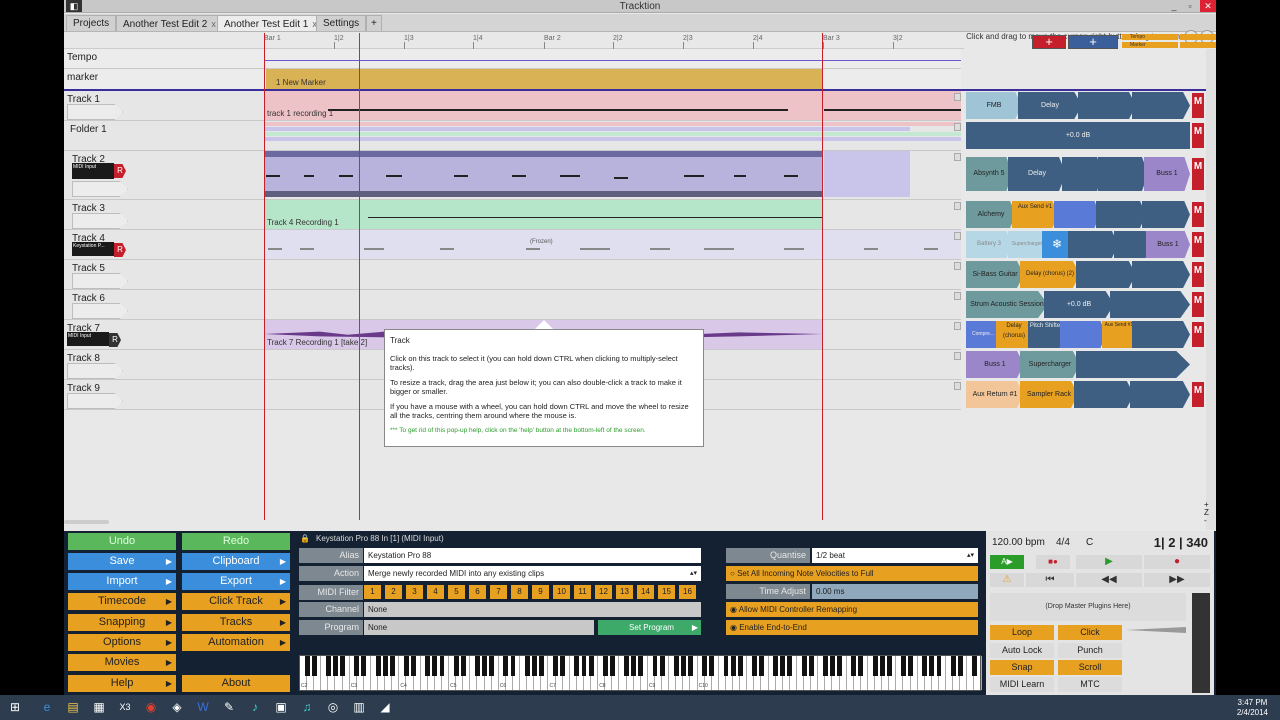 The height and width of the screenshot is (720, 1280). Describe the element at coordinates (1088, 607) in the screenshot. I see `master-plugins-dropzone: (Drop Master Plugins Here)` at that location.